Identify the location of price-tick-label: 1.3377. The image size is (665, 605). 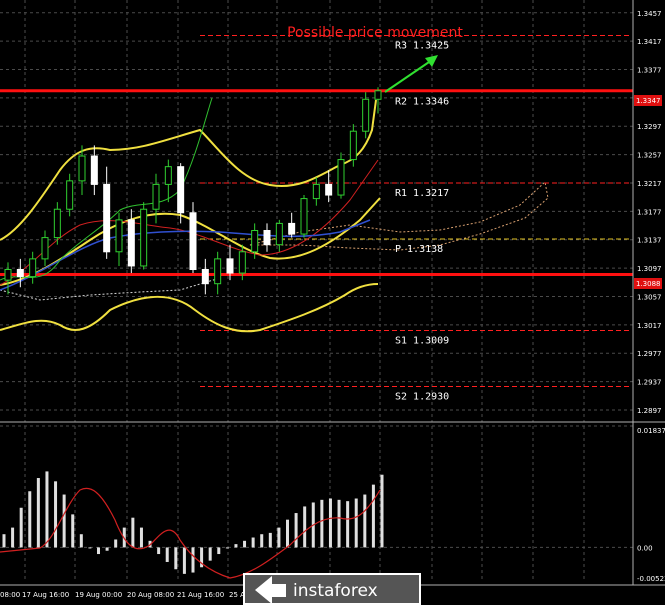
(649, 71).